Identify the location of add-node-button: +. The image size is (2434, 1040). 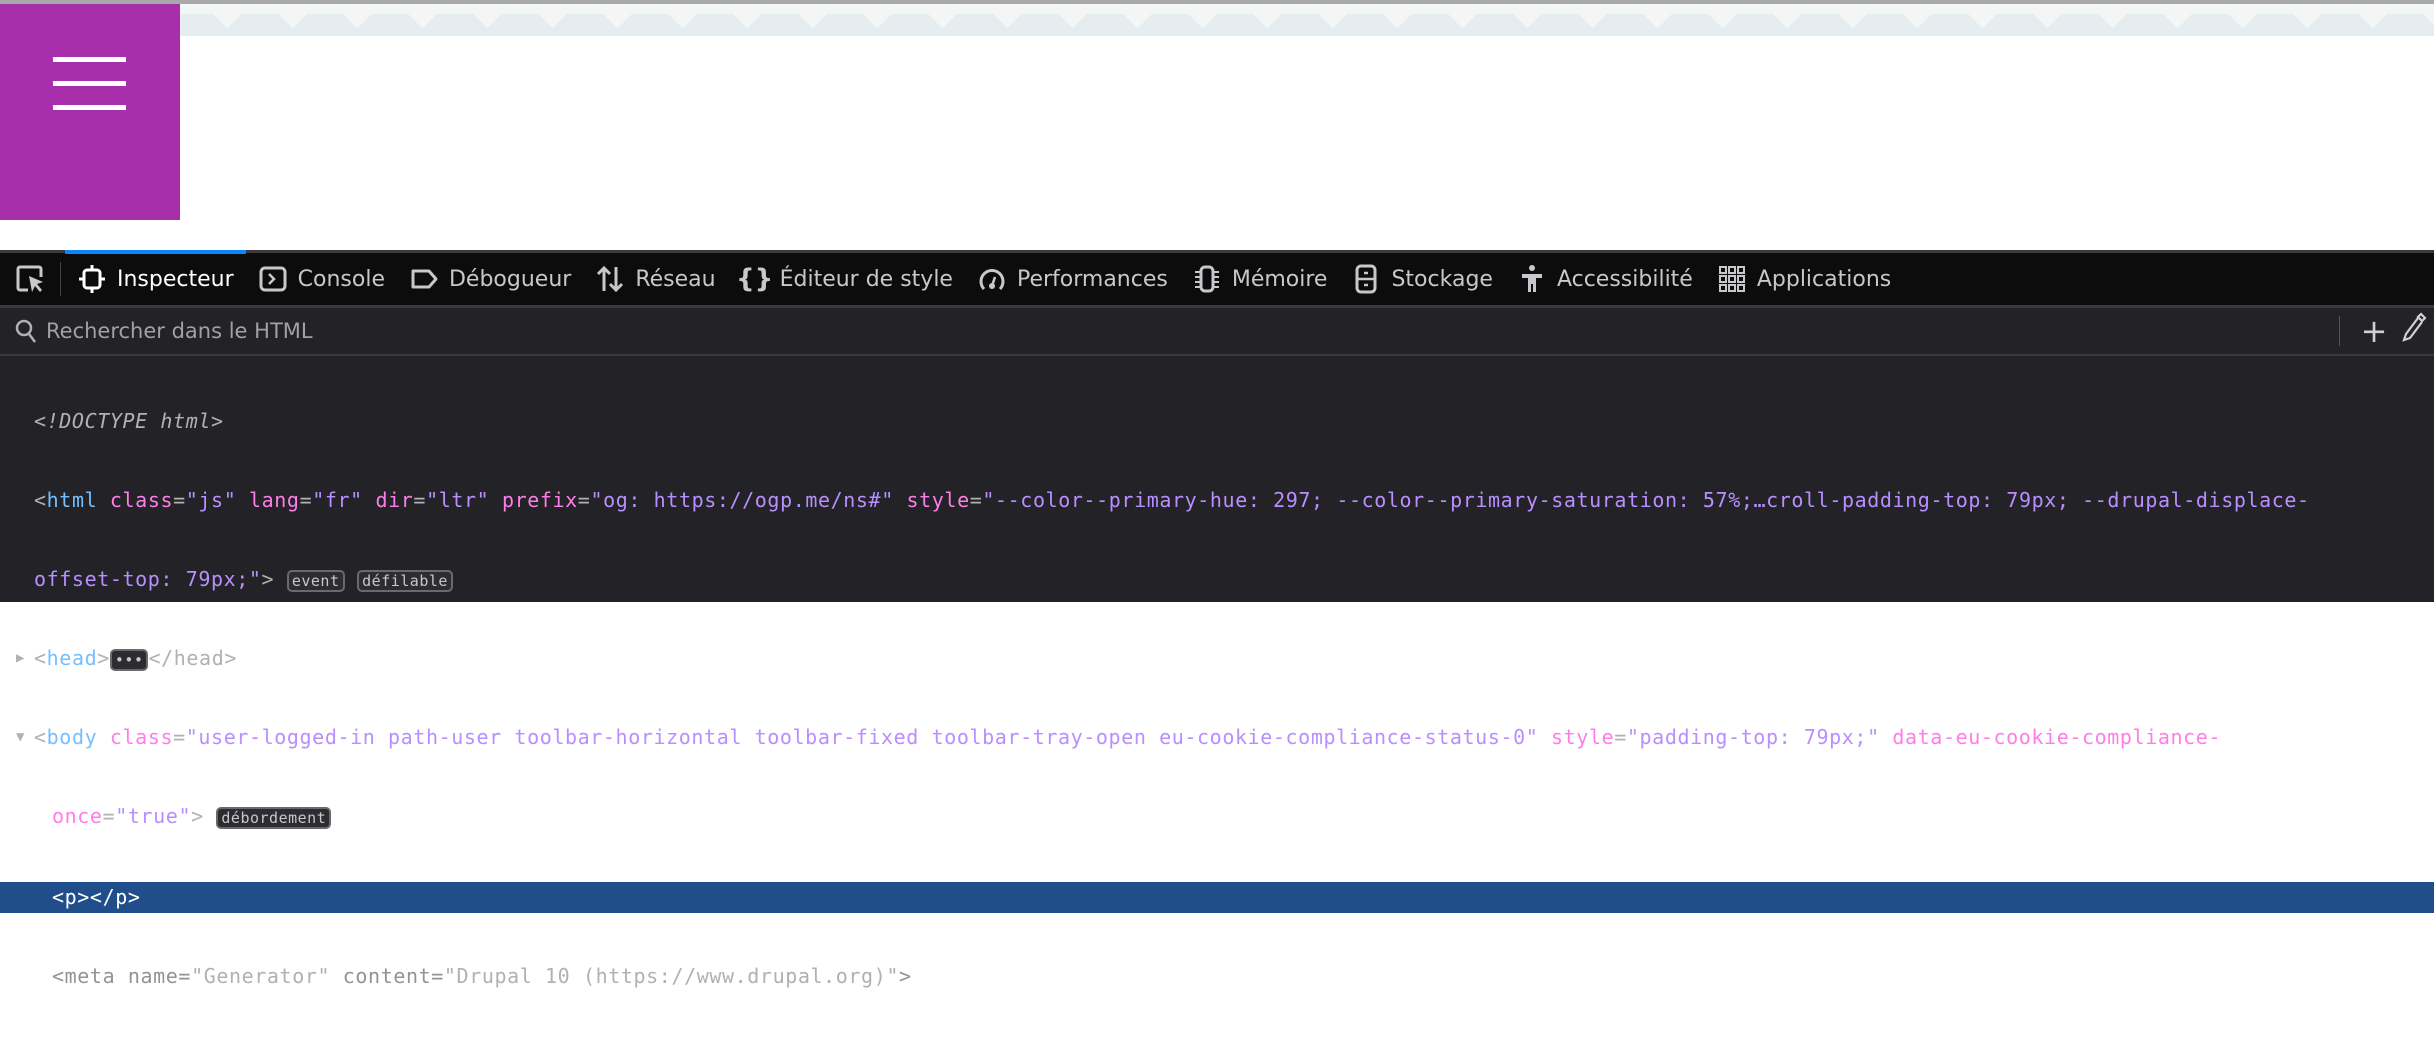
(2374, 331).